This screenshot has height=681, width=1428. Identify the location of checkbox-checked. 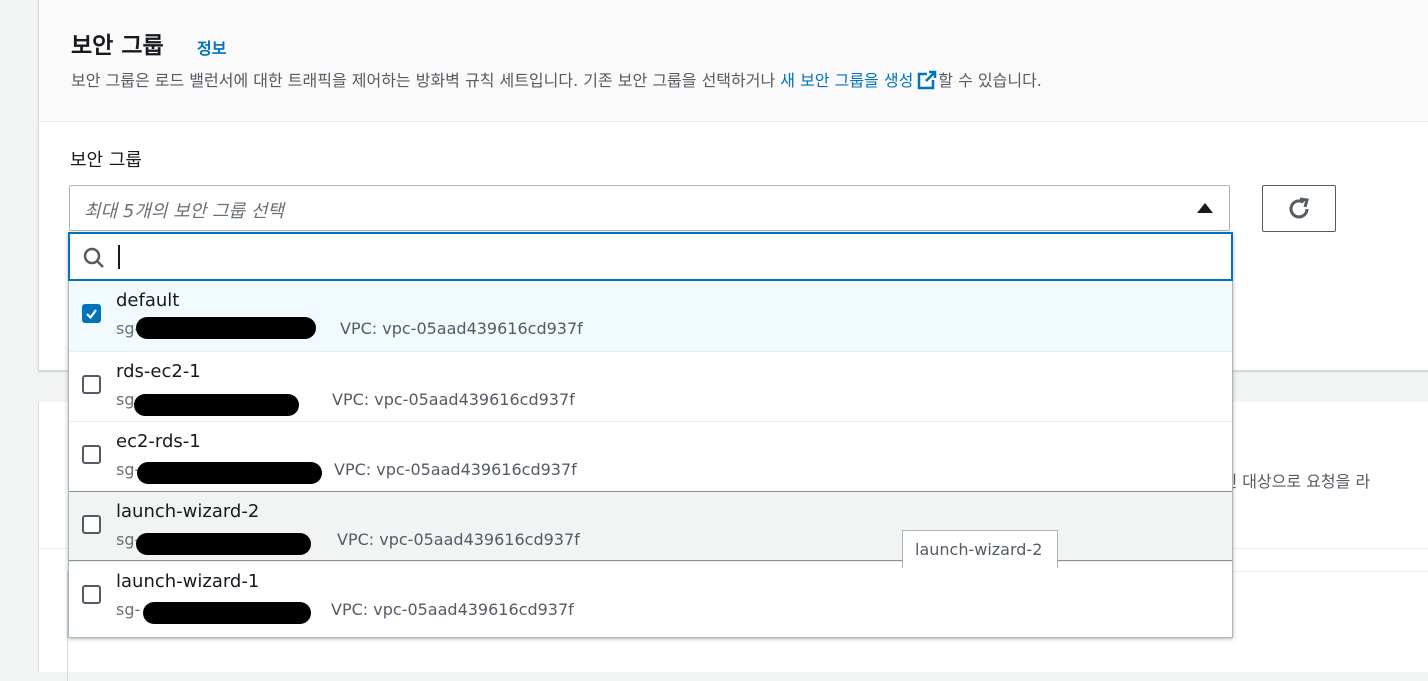
(91, 313).